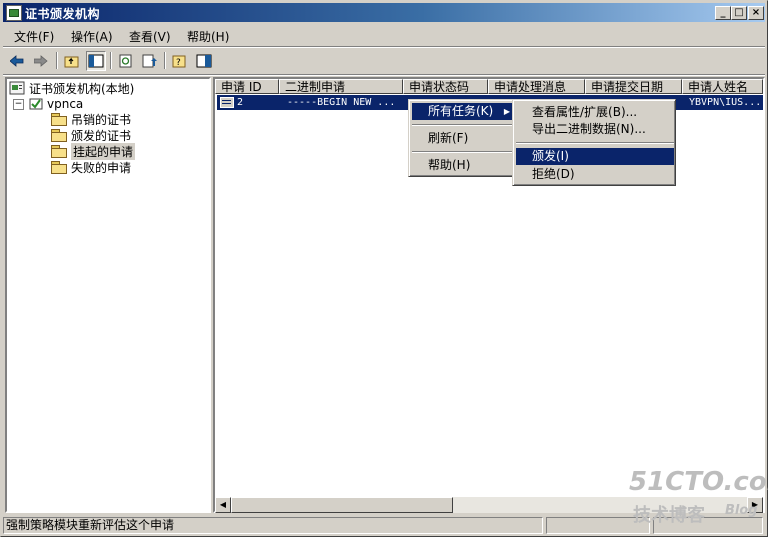  I want to click on request-id: 2, so click(240, 102).